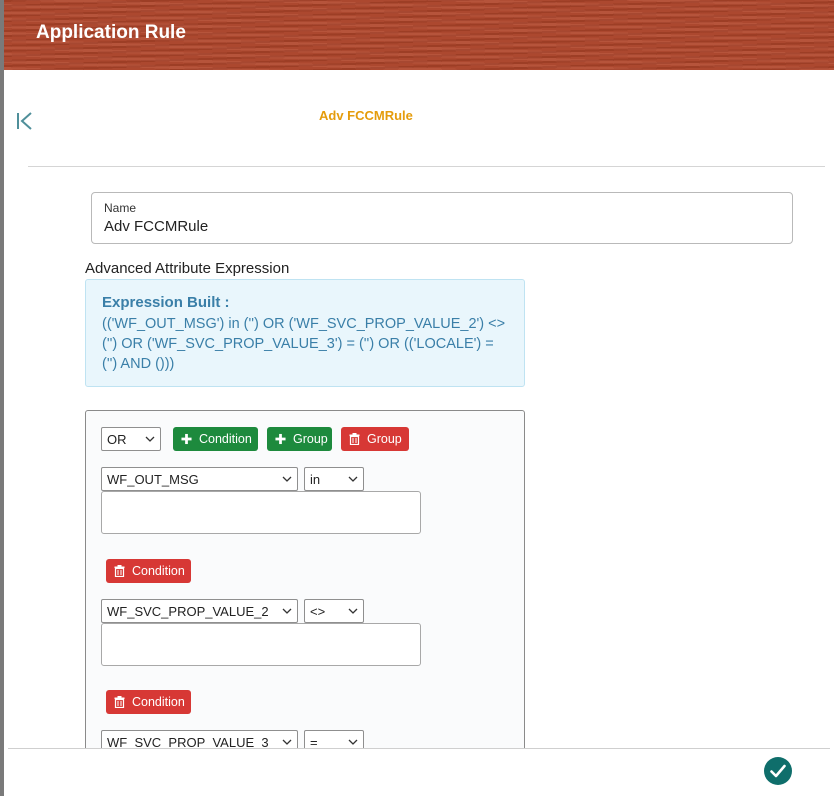 The width and height of the screenshot is (834, 796). What do you see at coordinates (334, 611) in the screenshot?
I see `condition-operator-select: <>` at bounding box center [334, 611].